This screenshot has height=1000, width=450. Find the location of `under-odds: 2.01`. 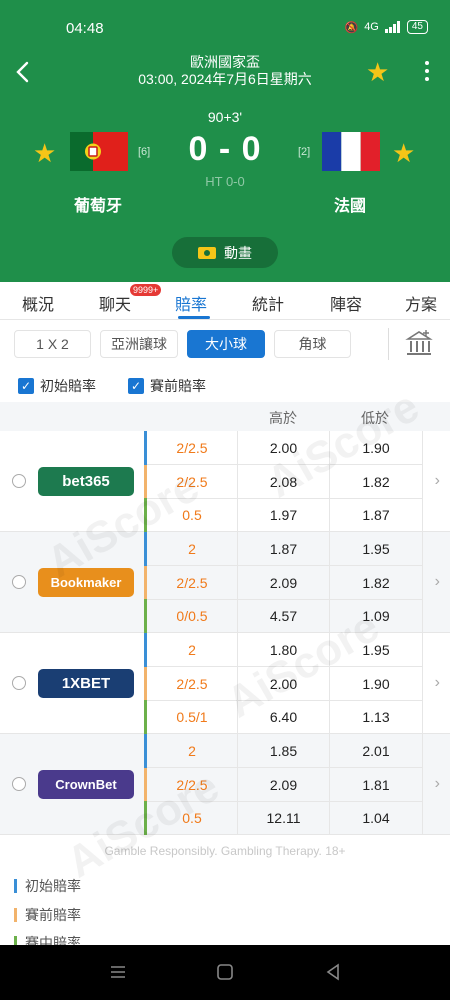

under-odds: 2.01 is located at coordinates (375, 751).